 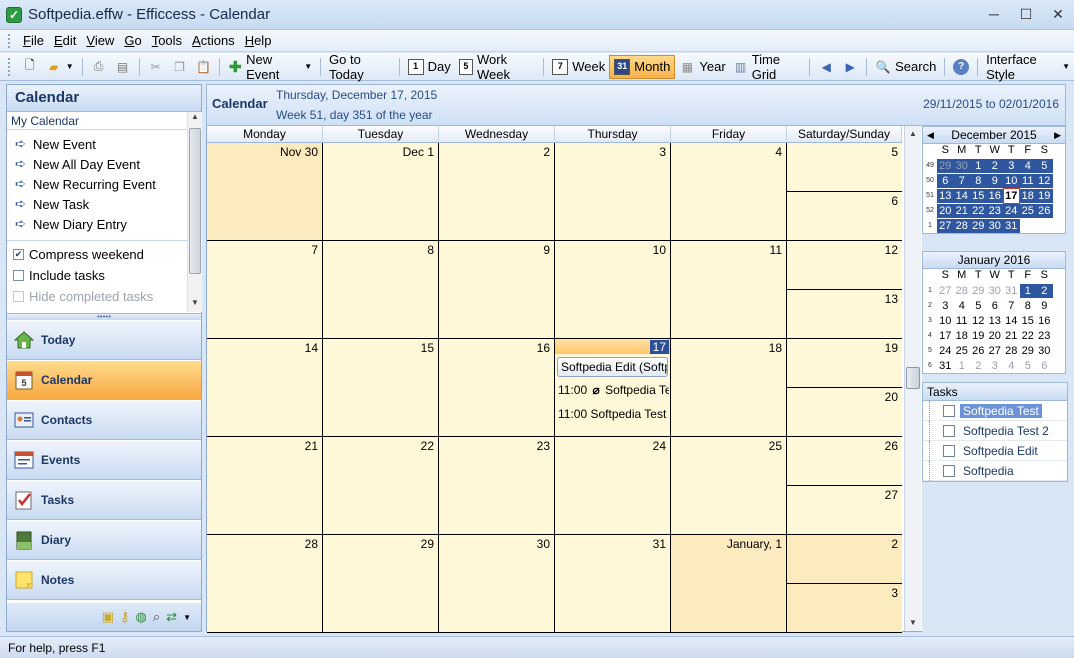 What do you see at coordinates (195, 201) in the screenshot?
I see `scroll-thumb` at bounding box center [195, 201].